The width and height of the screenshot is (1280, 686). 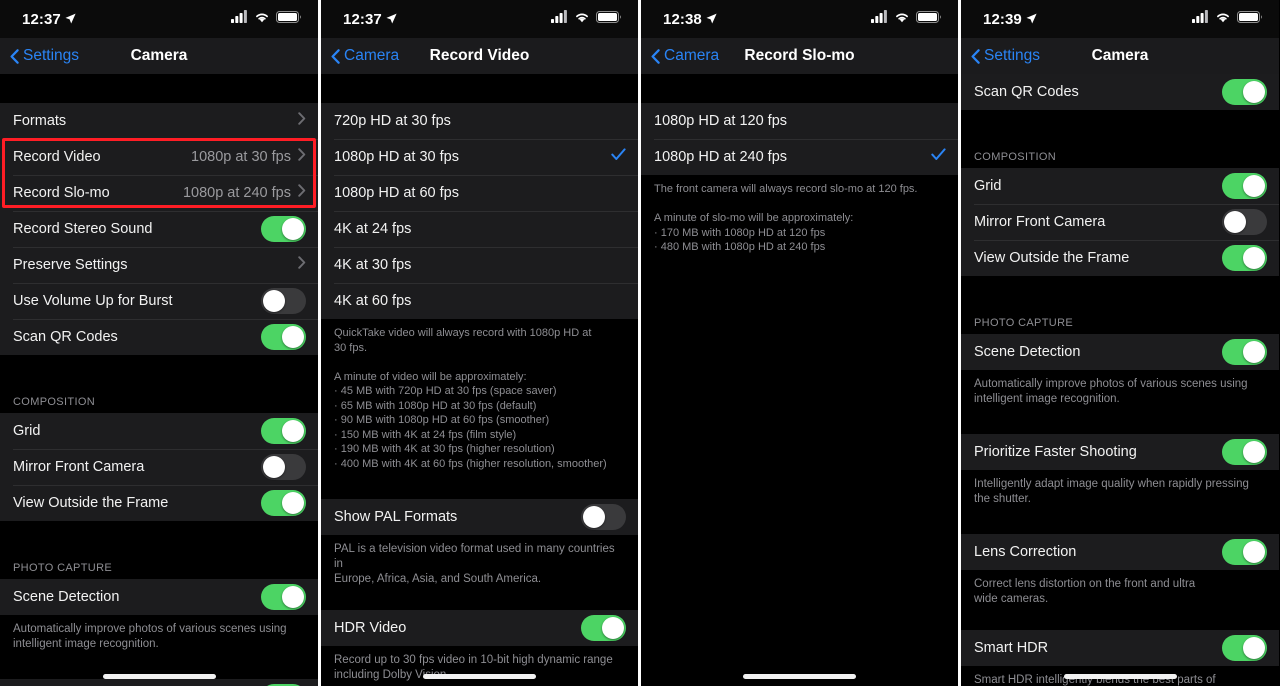 I want to click on settings-row: 1080p HD at 30 fps, so click(x=479, y=157).